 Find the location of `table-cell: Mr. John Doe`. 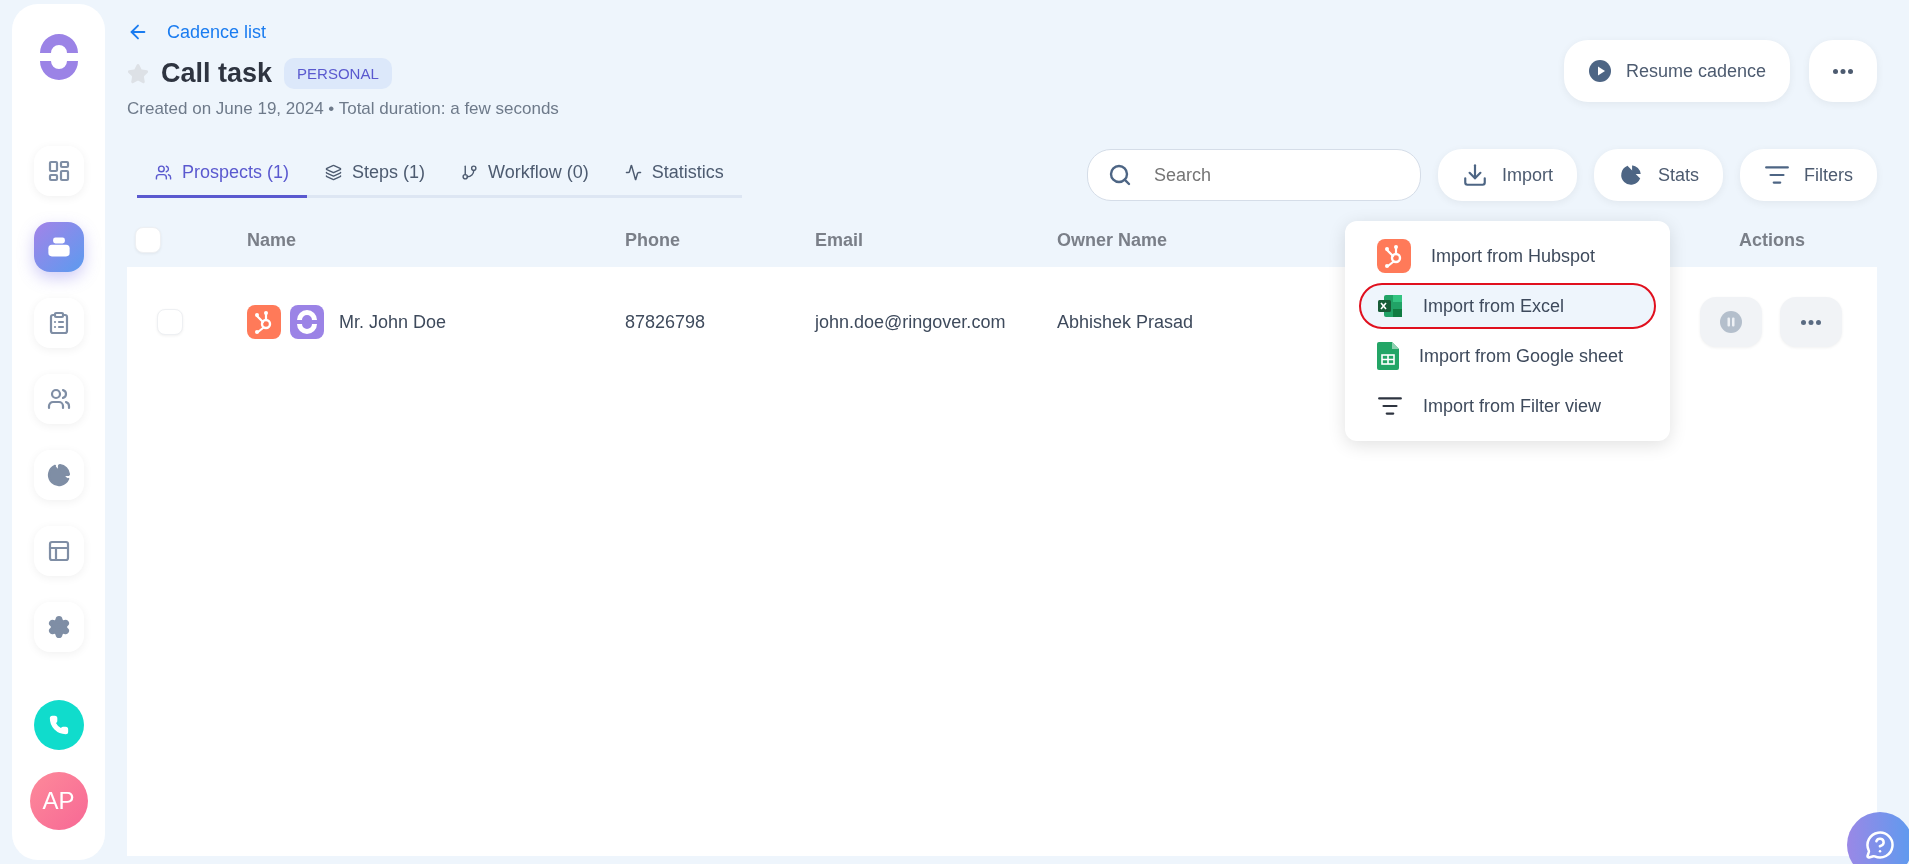

table-cell: Mr. John Doe is located at coordinates (393, 322).